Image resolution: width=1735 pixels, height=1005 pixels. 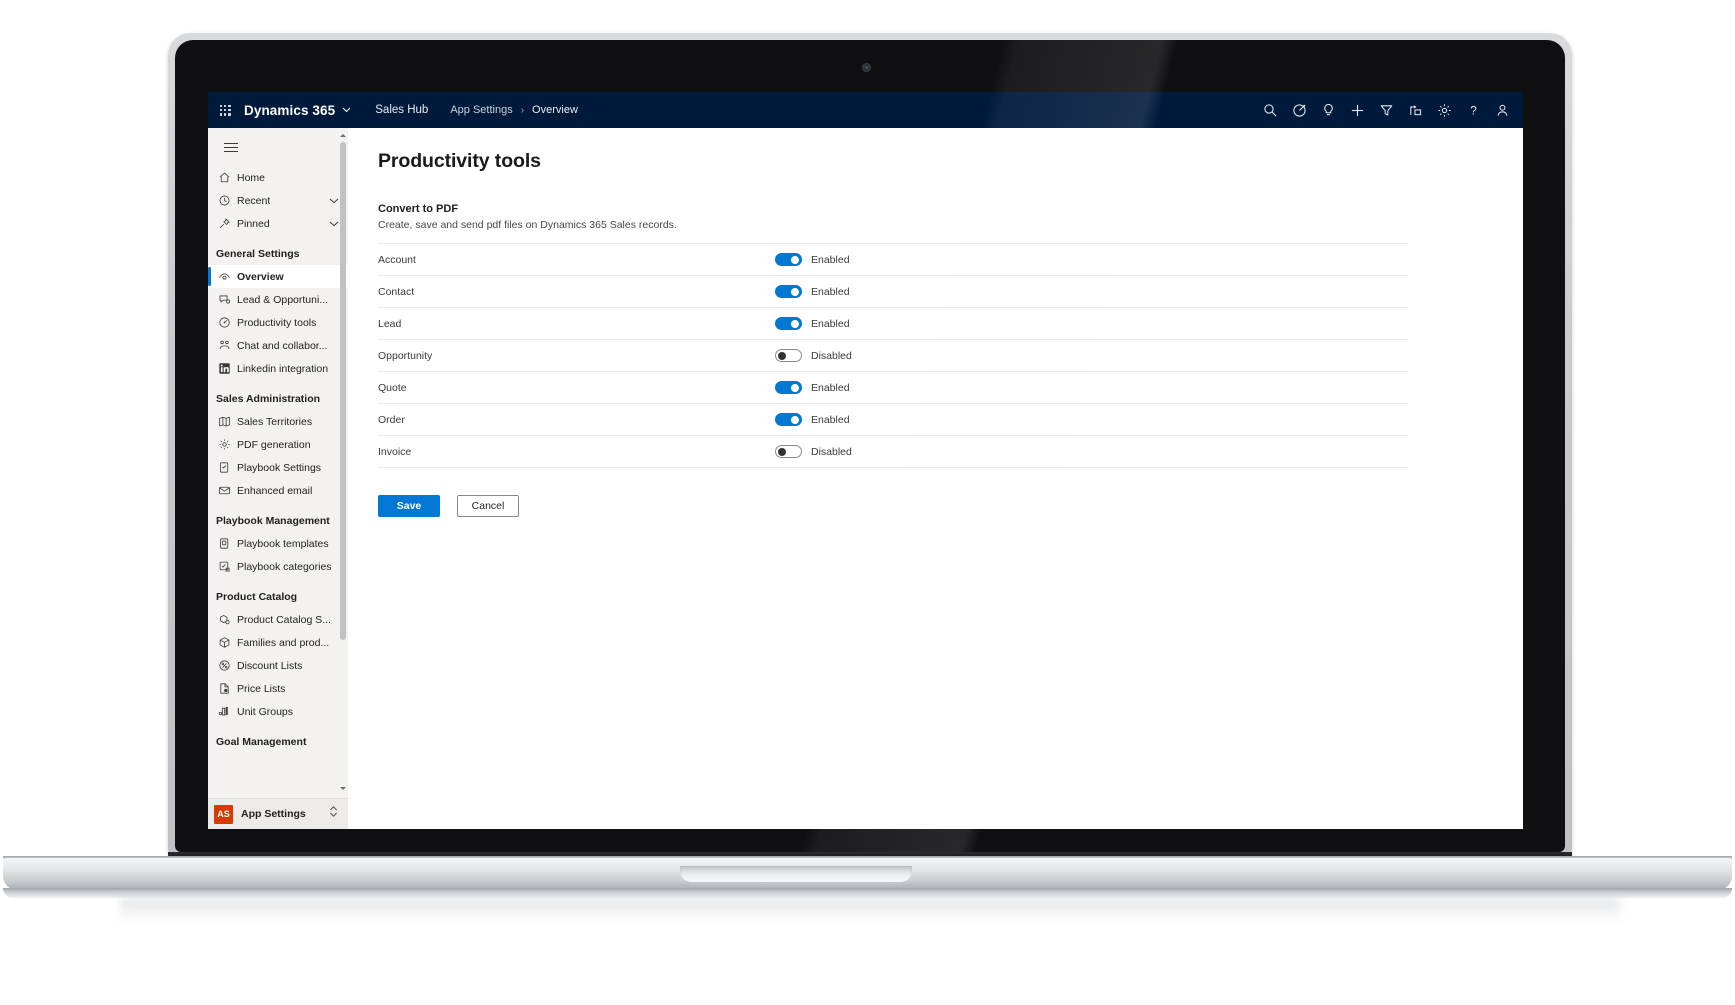 I want to click on sidebar-item-playbook-categories: Playbook categories, so click(x=278, y=566).